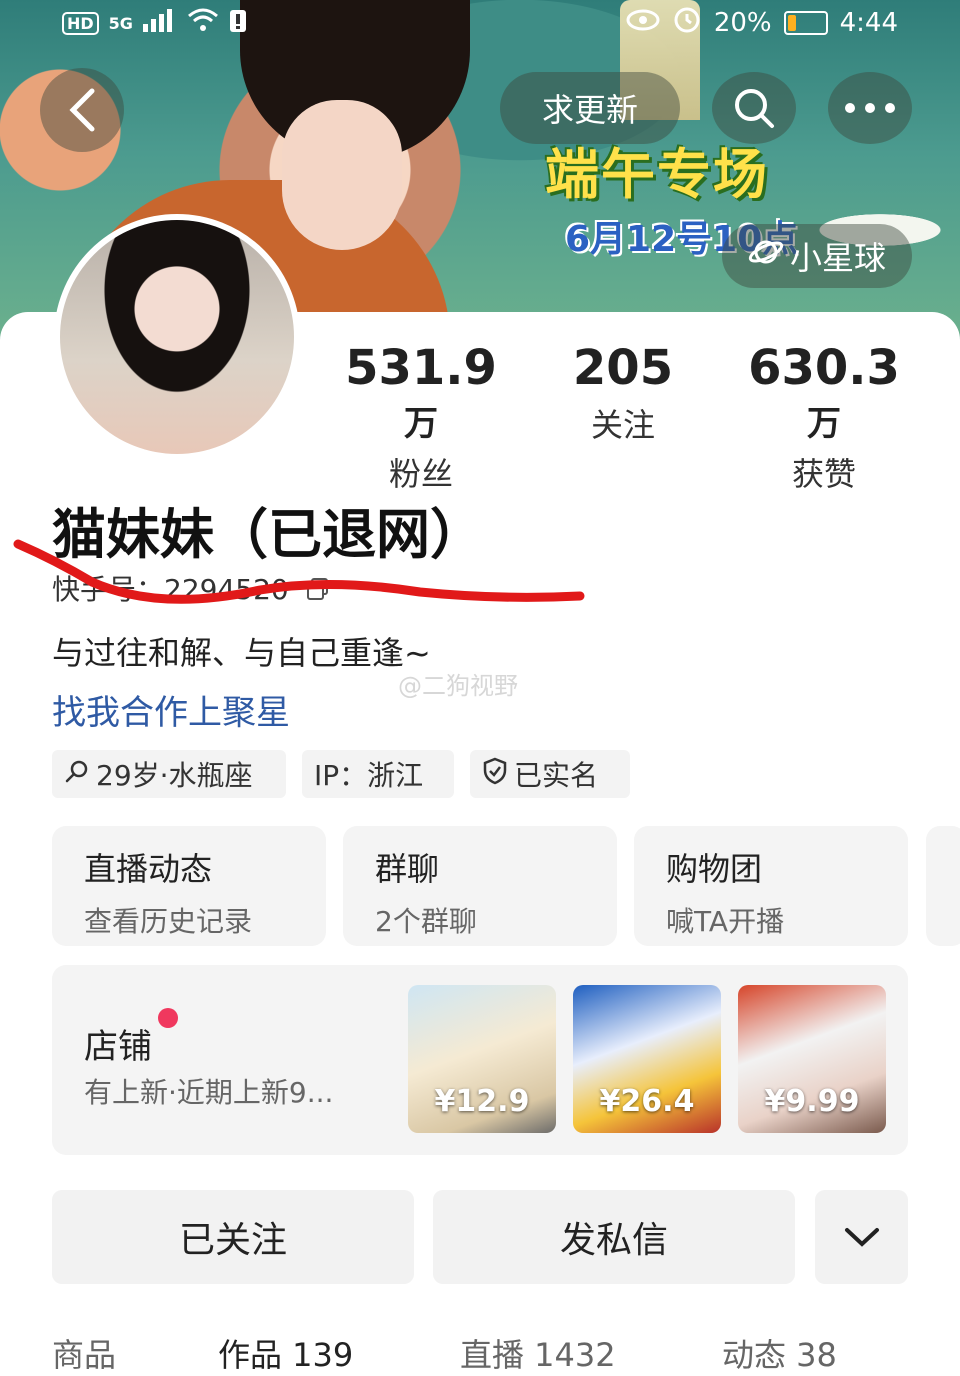  What do you see at coordinates (159, 23) in the screenshot?
I see `signal-icon` at bounding box center [159, 23].